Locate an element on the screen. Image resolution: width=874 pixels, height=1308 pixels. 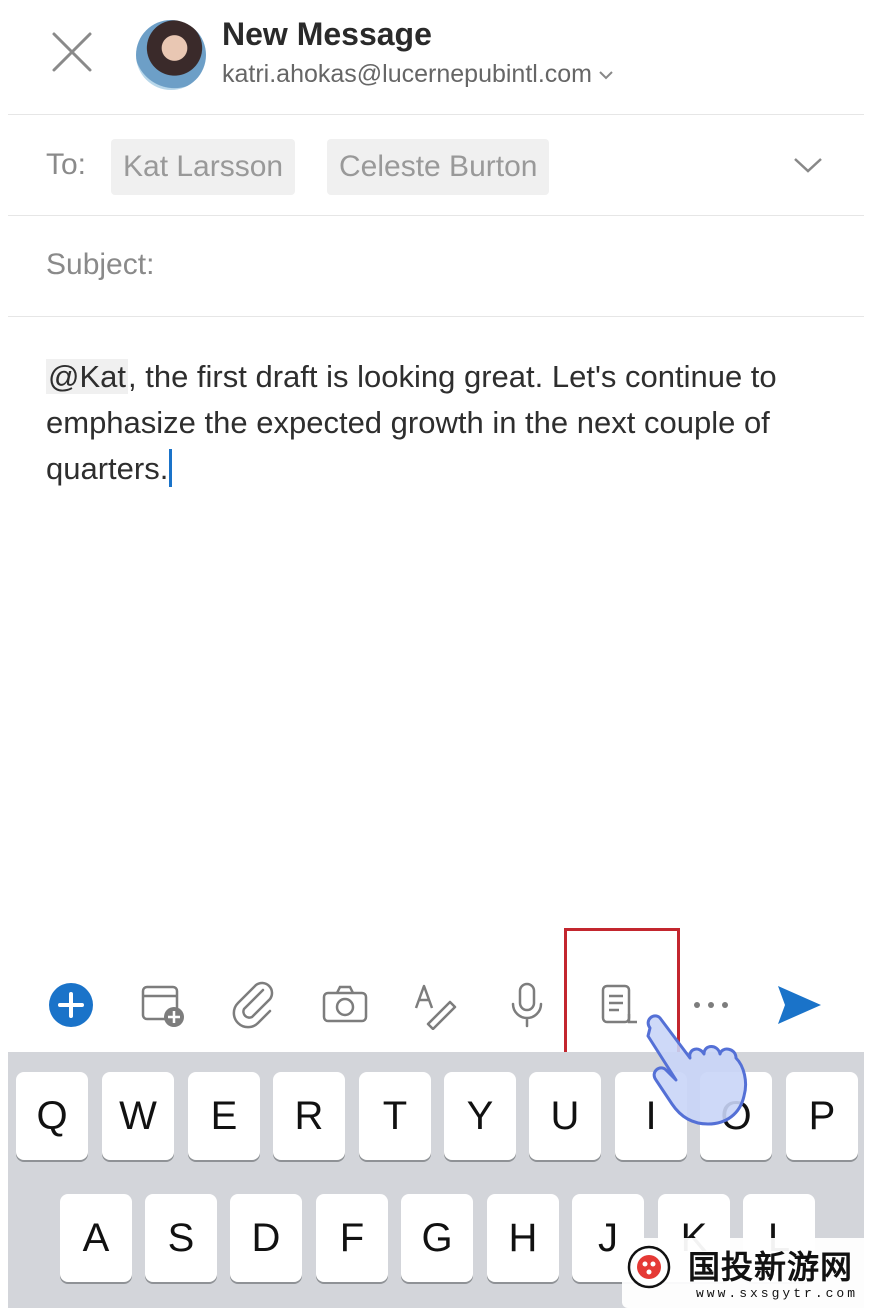
key-q: Q is located at coordinates (52, 1116).